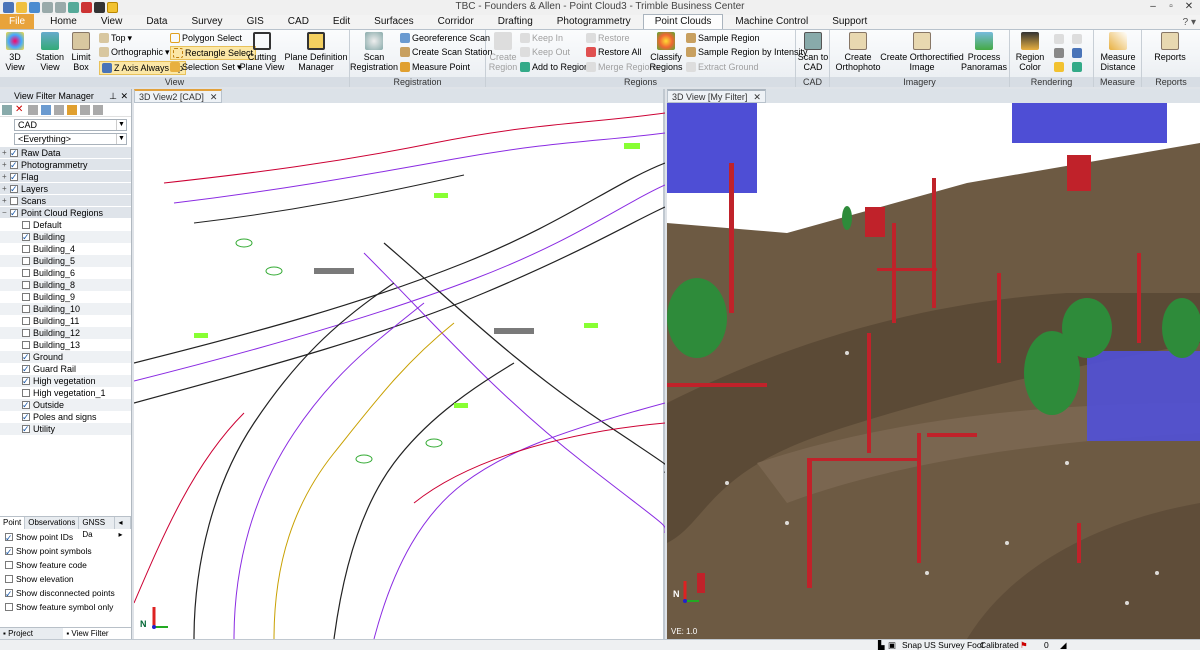 This screenshot has height=650, width=1200. What do you see at coordinates (156, 21) in the screenshot?
I see `tab-data: Data` at bounding box center [156, 21].